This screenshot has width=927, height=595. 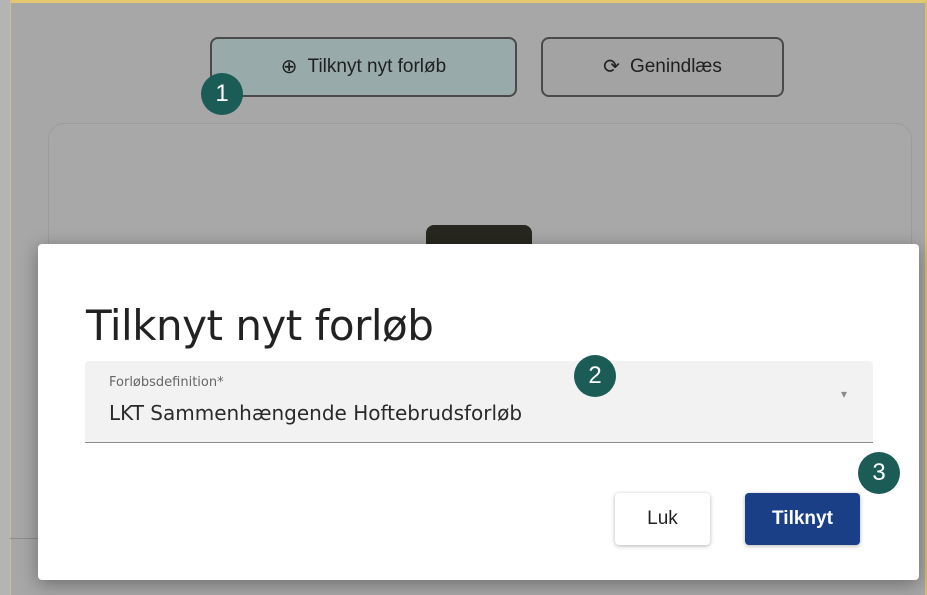 I want to click on add-course-button: ⊕ Tilknyt nyt forløb, so click(x=363, y=67).